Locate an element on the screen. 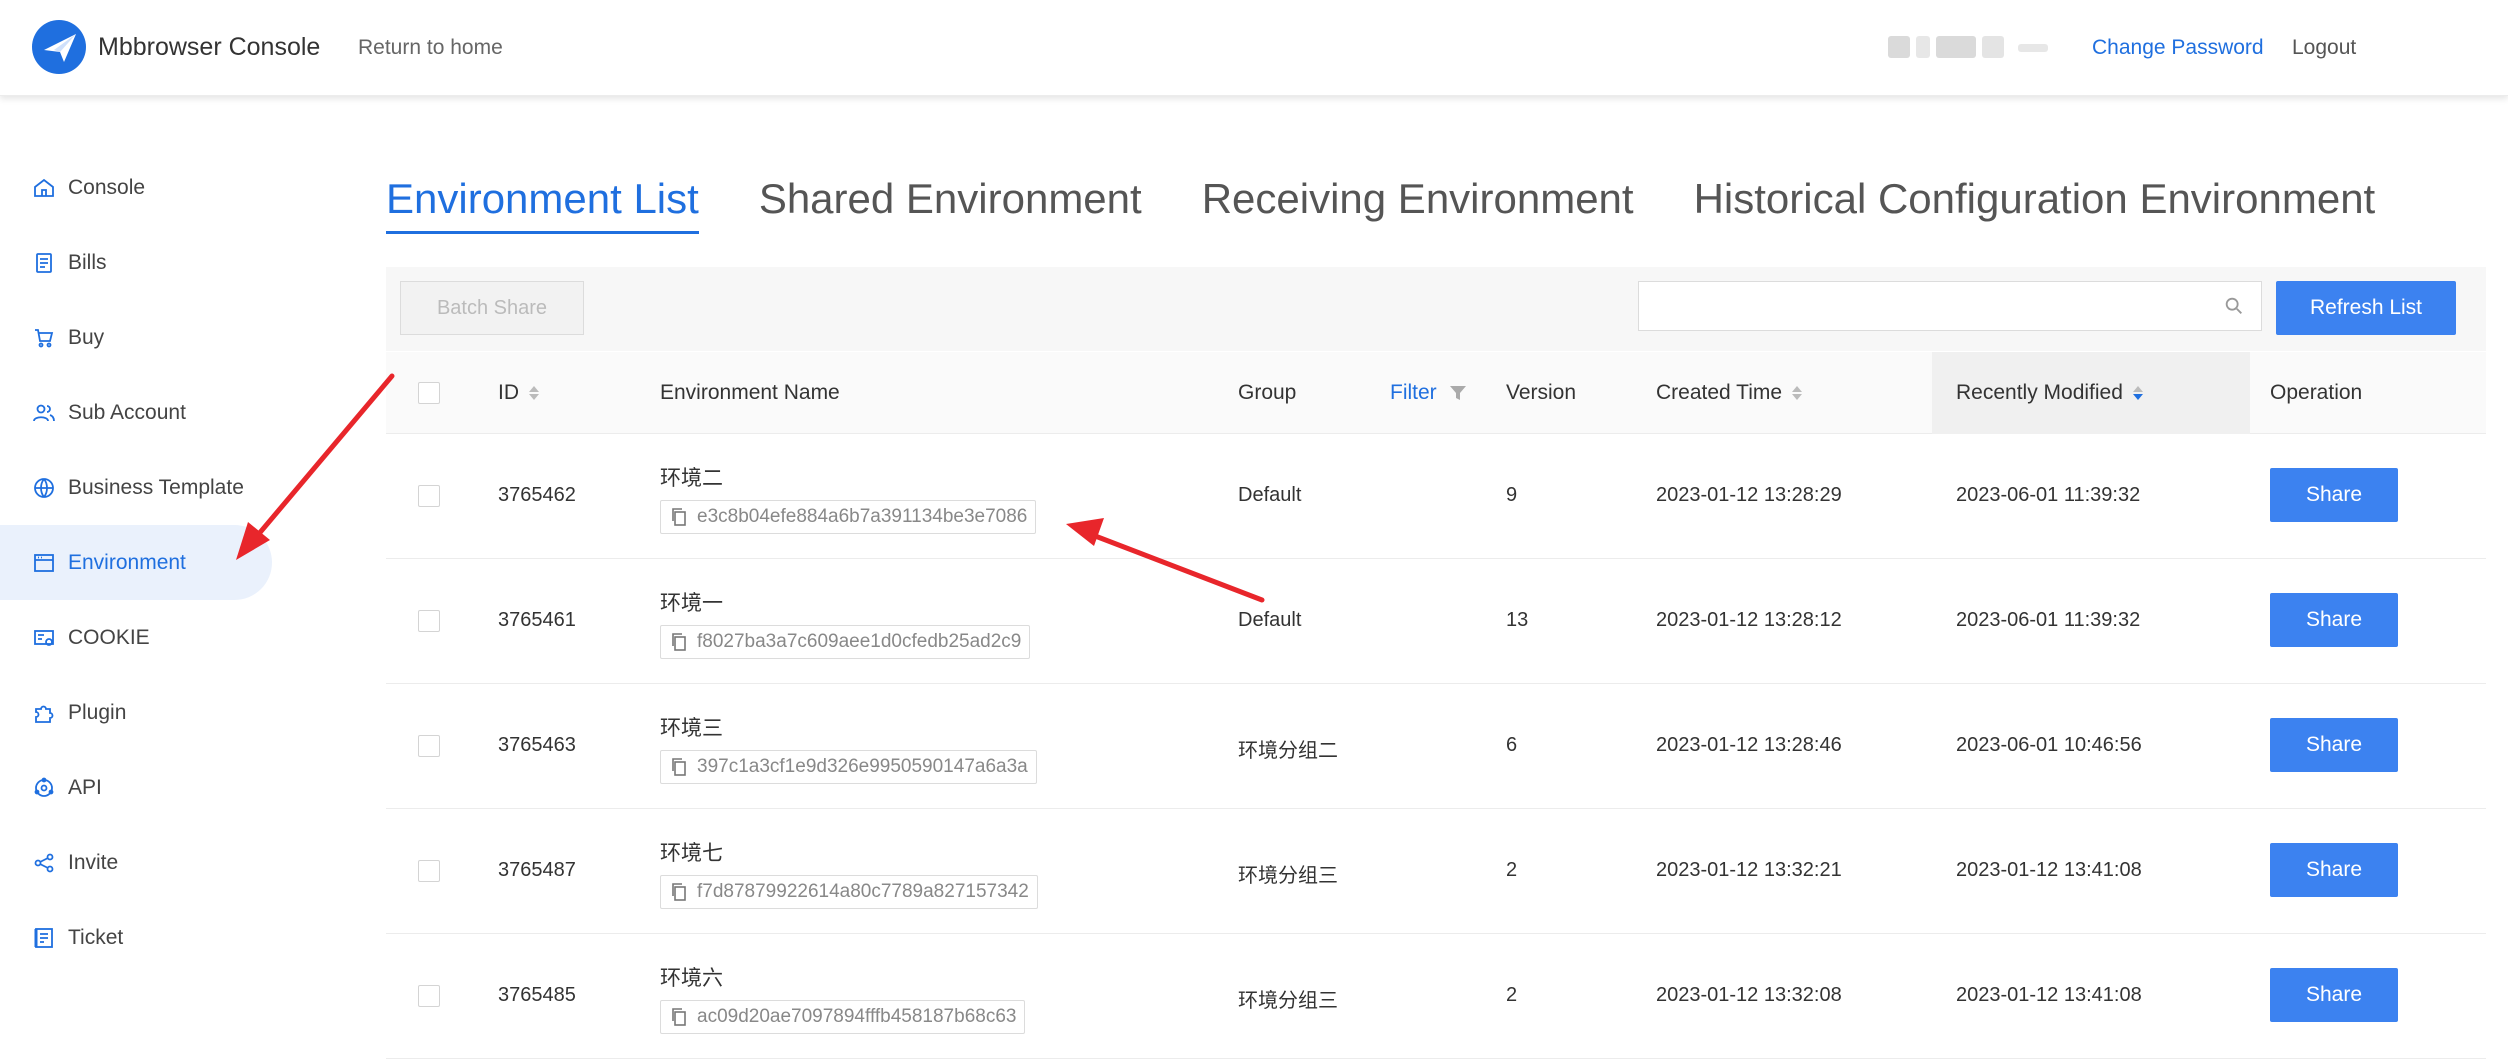 The image size is (2508, 1061). refresh-list-button: Refresh List is located at coordinates (2366, 308).